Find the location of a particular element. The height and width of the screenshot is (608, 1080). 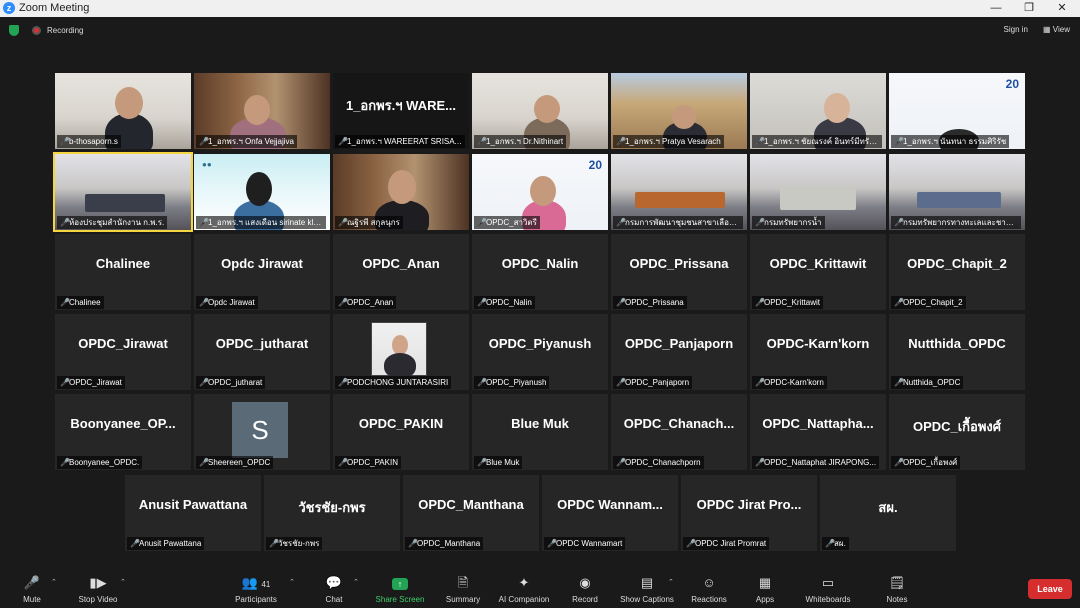

participant-tile: 🎤 1_อกพร.ฯ Onfa Vejjajiva is located at coordinates (262, 111).